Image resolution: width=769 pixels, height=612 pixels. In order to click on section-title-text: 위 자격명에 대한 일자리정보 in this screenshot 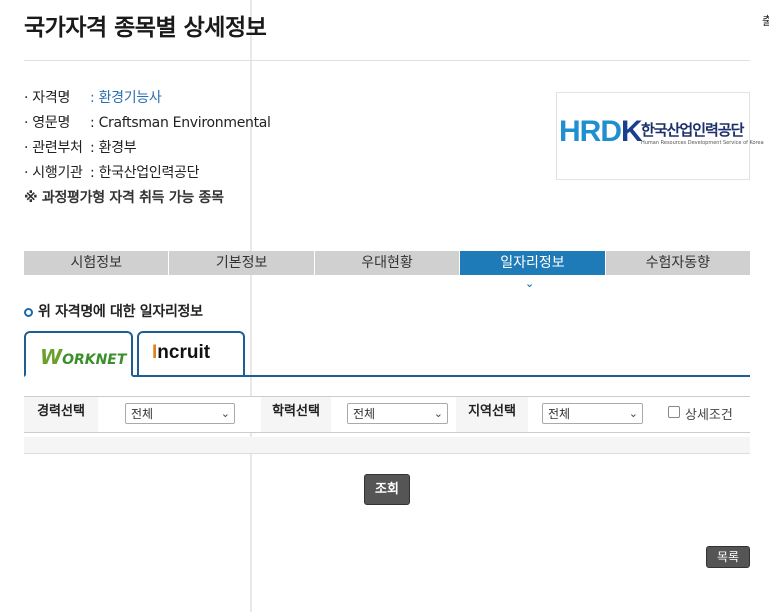, I will do `click(120, 312)`.